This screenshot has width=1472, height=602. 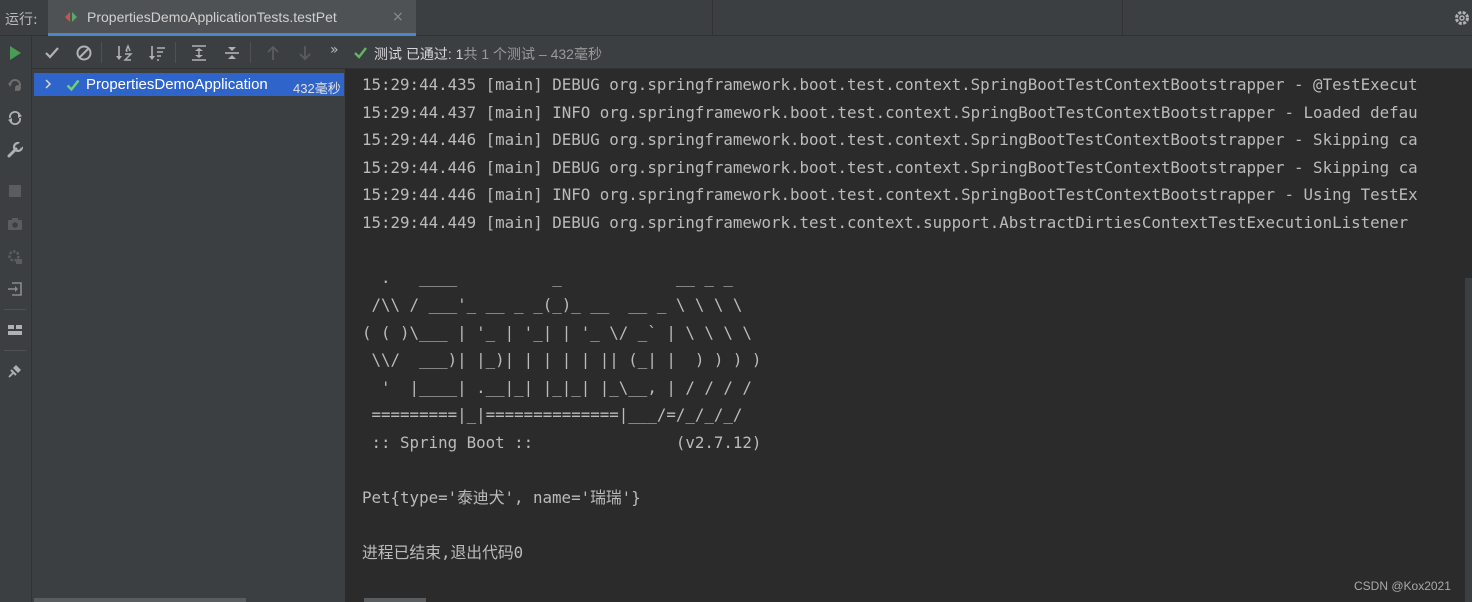 What do you see at coordinates (15, 191) in the screenshot?
I see `stop-icon` at bounding box center [15, 191].